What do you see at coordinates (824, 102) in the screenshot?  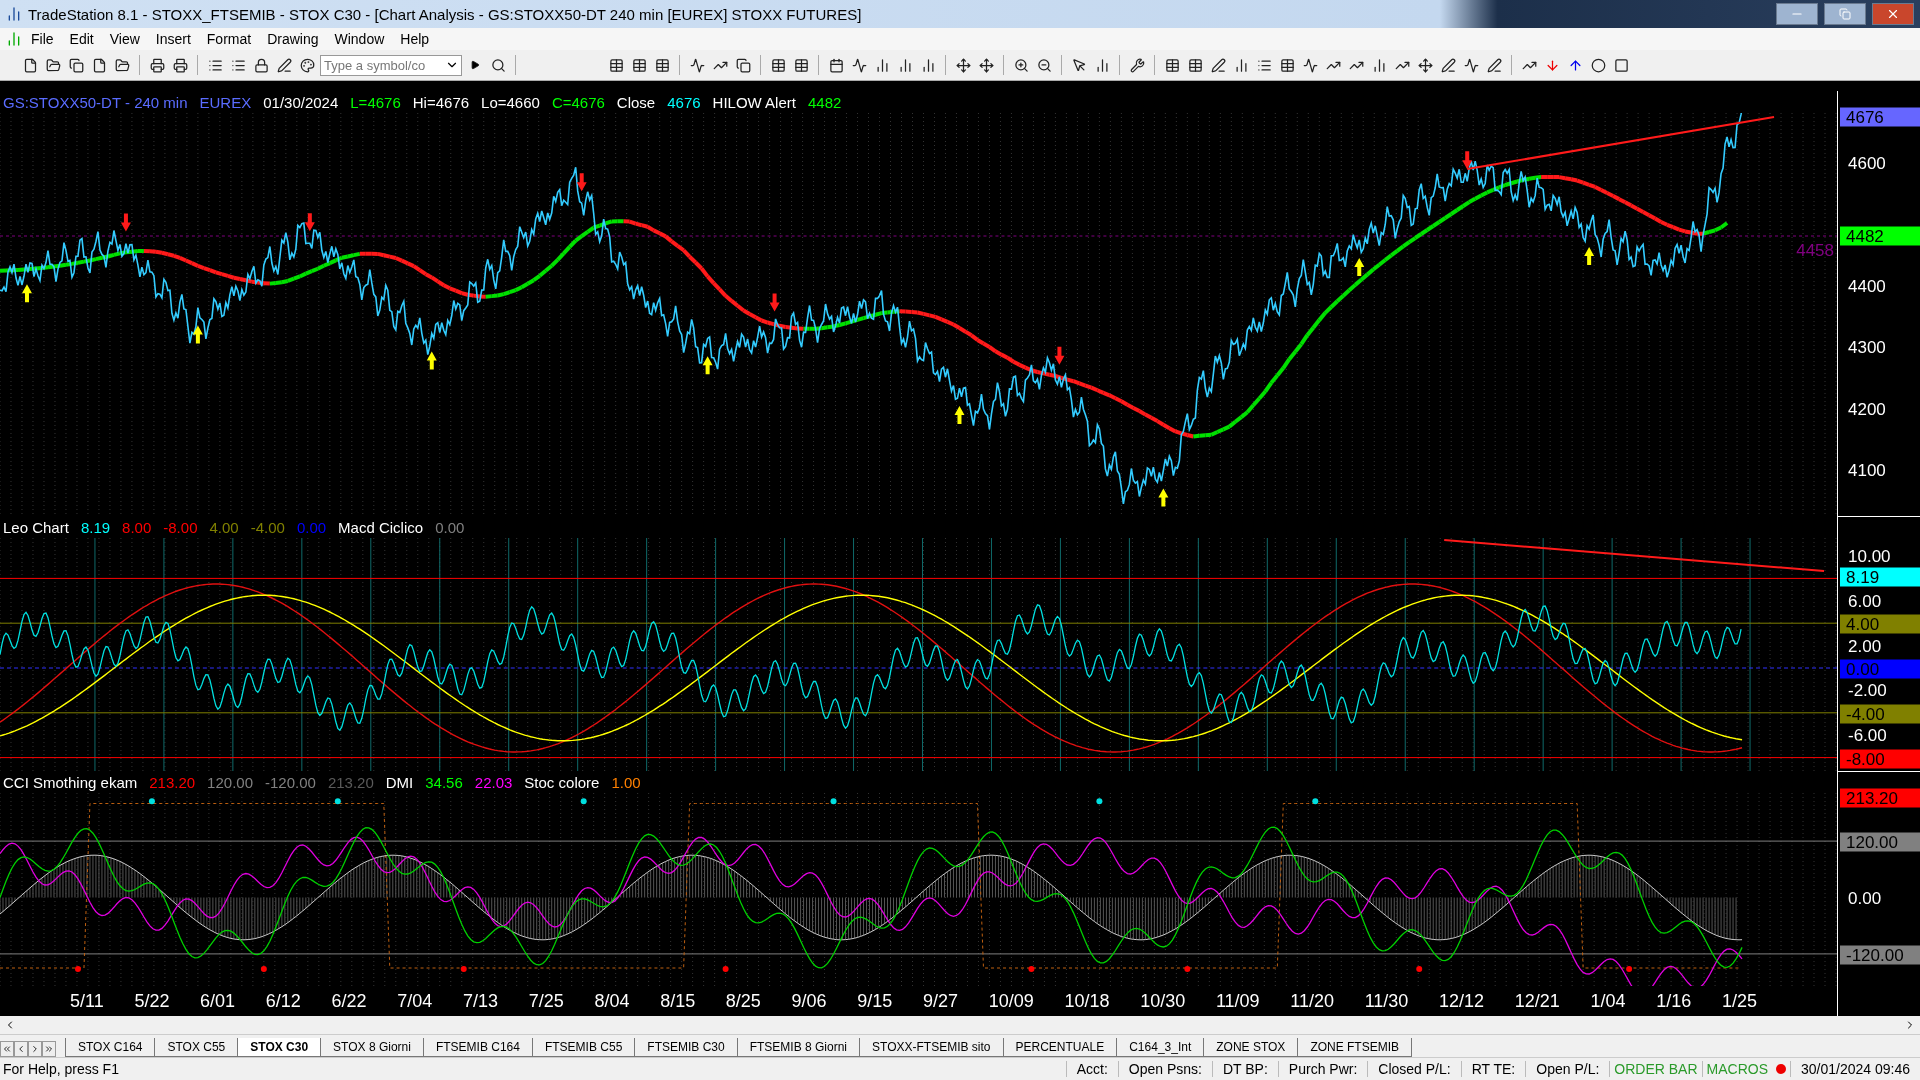 I see `legend-text: 4482` at bounding box center [824, 102].